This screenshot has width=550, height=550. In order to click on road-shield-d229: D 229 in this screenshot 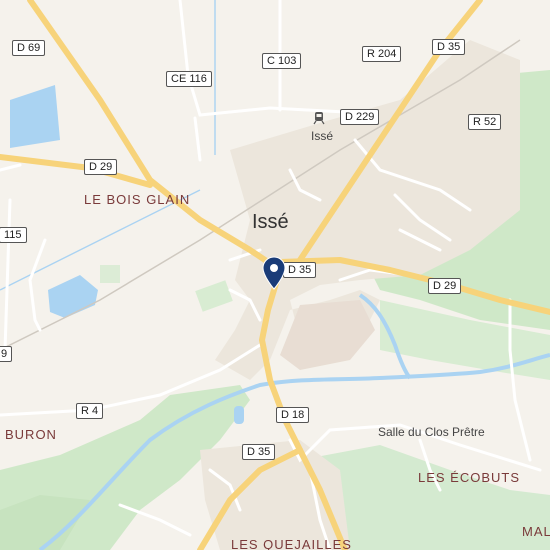, I will do `click(360, 117)`.